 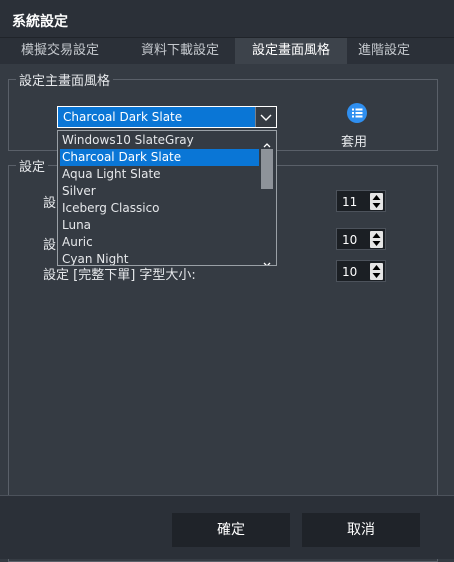 What do you see at coordinates (291, 51) in the screenshot?
I see `tab-screen-style: 設定畫面風格` at bounding box center [291, 51].